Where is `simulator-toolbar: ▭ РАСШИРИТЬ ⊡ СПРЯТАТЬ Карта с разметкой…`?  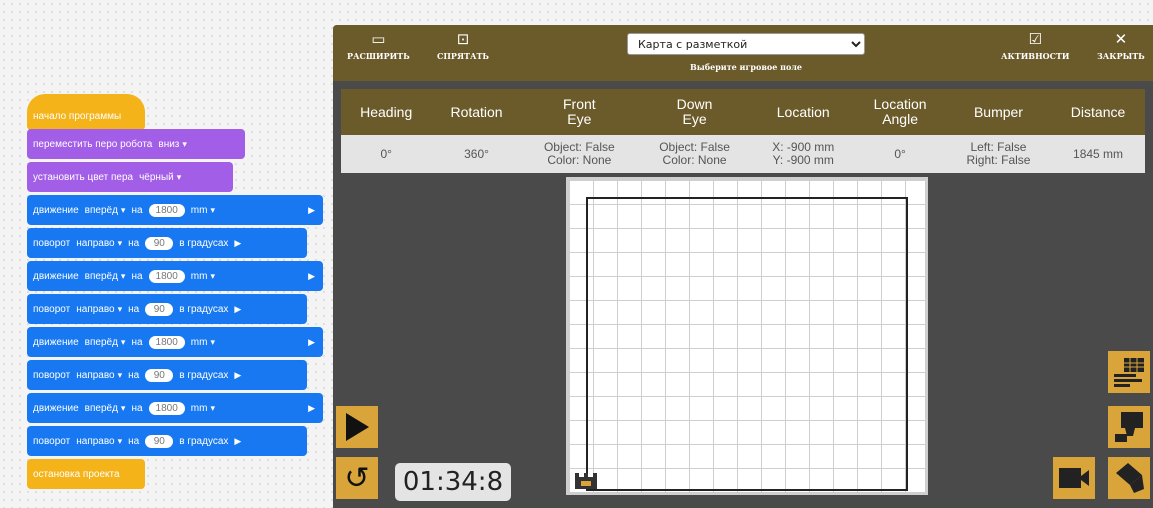
simulator-toolbar: ▭ РАСШИРИТЬ ⊡ СПРЯТАТЬ Карта с разметкой… is located at coordinates (743, 53).